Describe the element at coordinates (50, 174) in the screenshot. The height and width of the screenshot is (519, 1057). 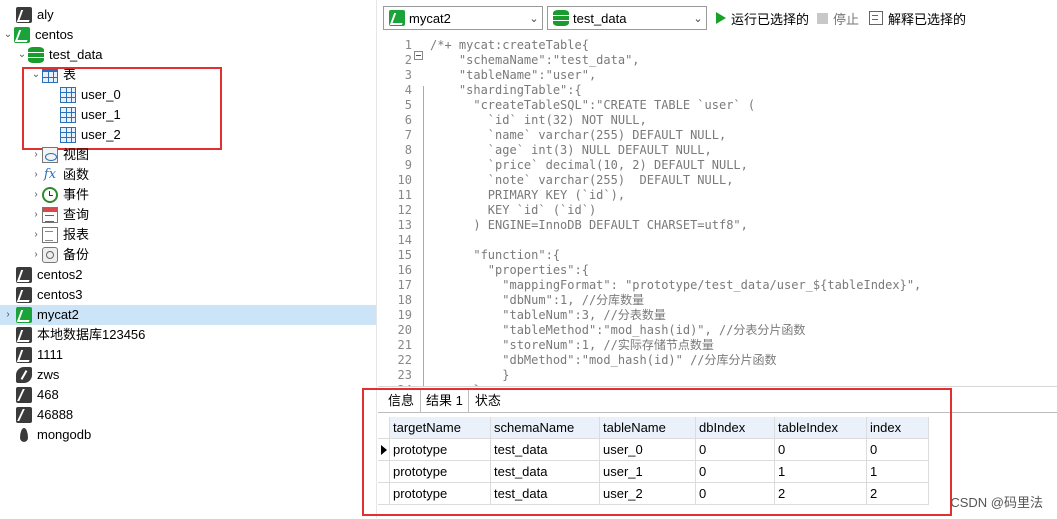
I see `function-icon: fx` at that location.